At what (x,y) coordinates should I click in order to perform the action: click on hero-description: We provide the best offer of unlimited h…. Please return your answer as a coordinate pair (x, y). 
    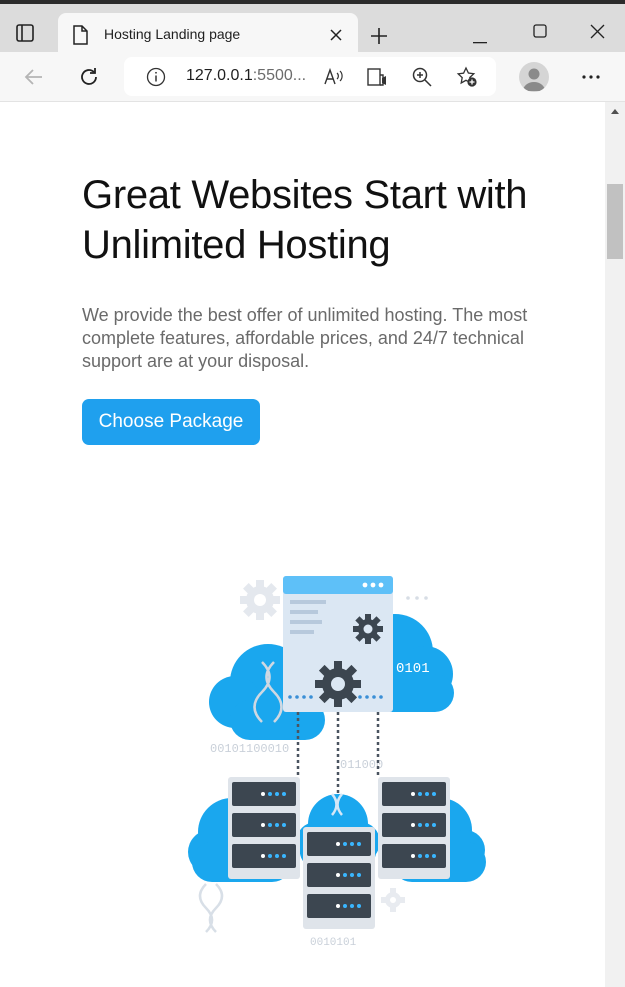
    Looking at the image, I should click on (305, 338).